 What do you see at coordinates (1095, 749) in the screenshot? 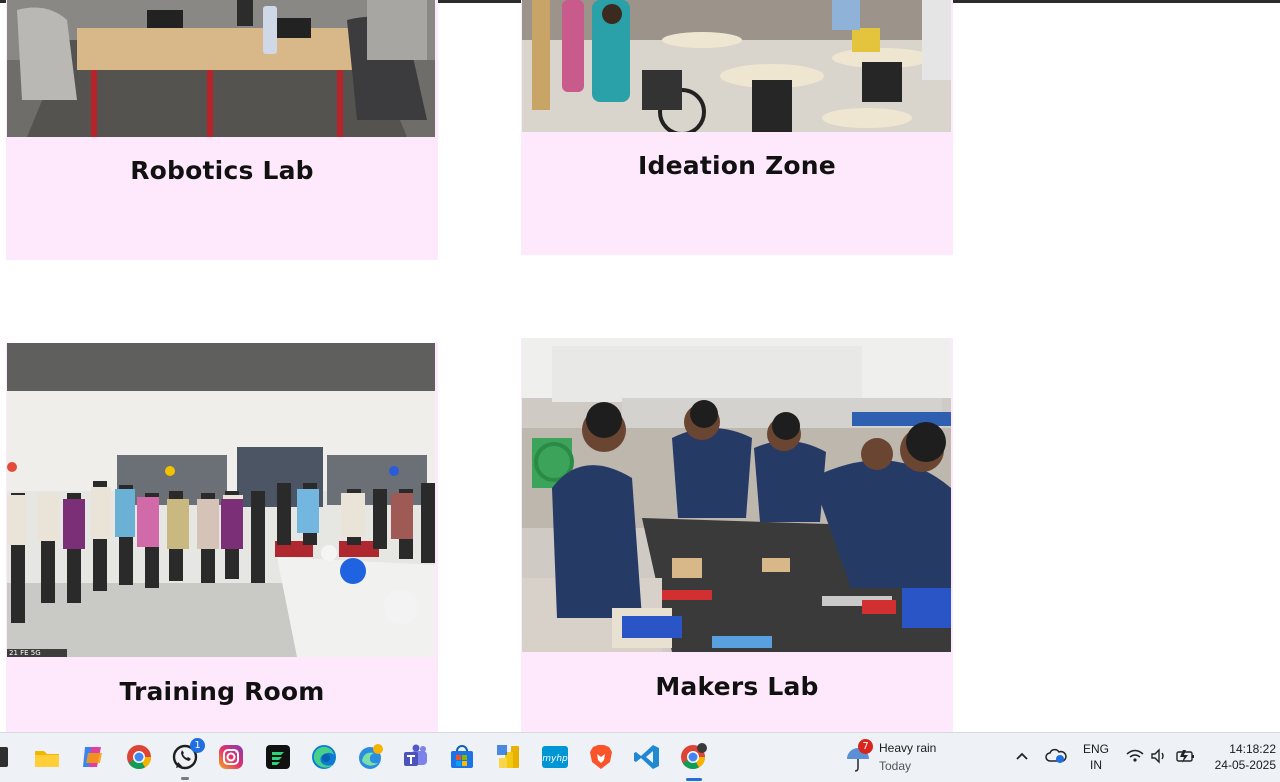
I see `language-code: ENG` at bounding box center [1095, 749].